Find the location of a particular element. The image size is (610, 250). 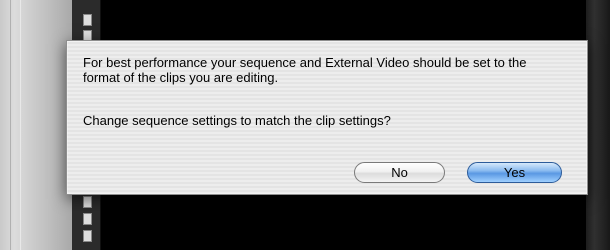

window-divider is located at coordinates (598, 125).